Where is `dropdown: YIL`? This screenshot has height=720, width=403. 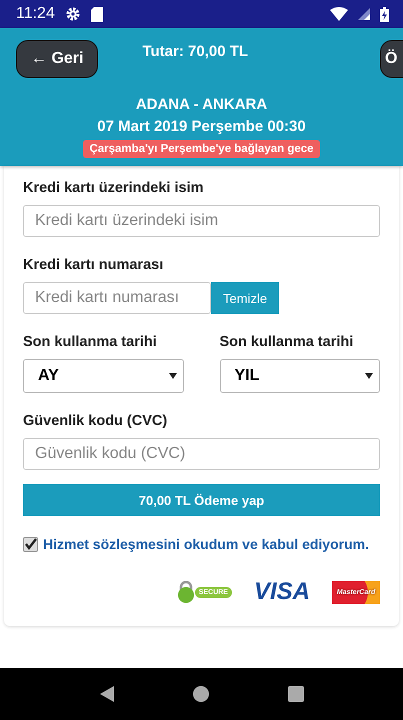
dropdown: YIL is located at coordinates (300, 376).